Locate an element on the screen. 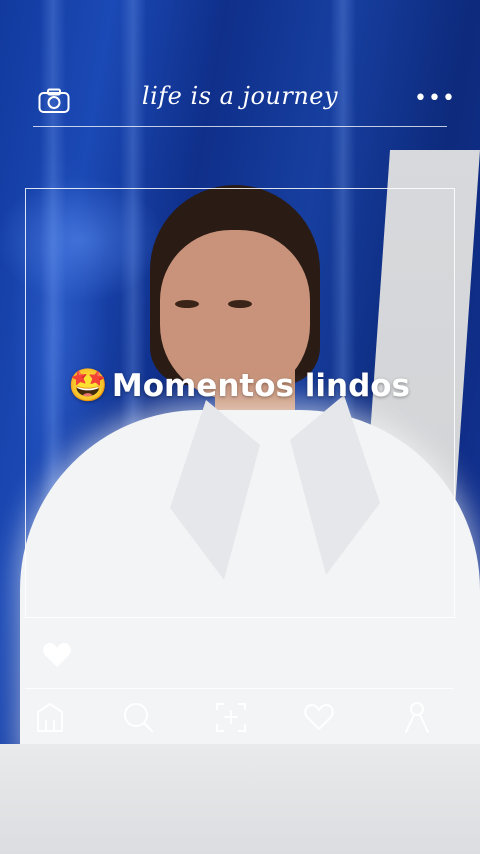  caption: 🤩 Momentos lindos is located at coordinates (239, 385).